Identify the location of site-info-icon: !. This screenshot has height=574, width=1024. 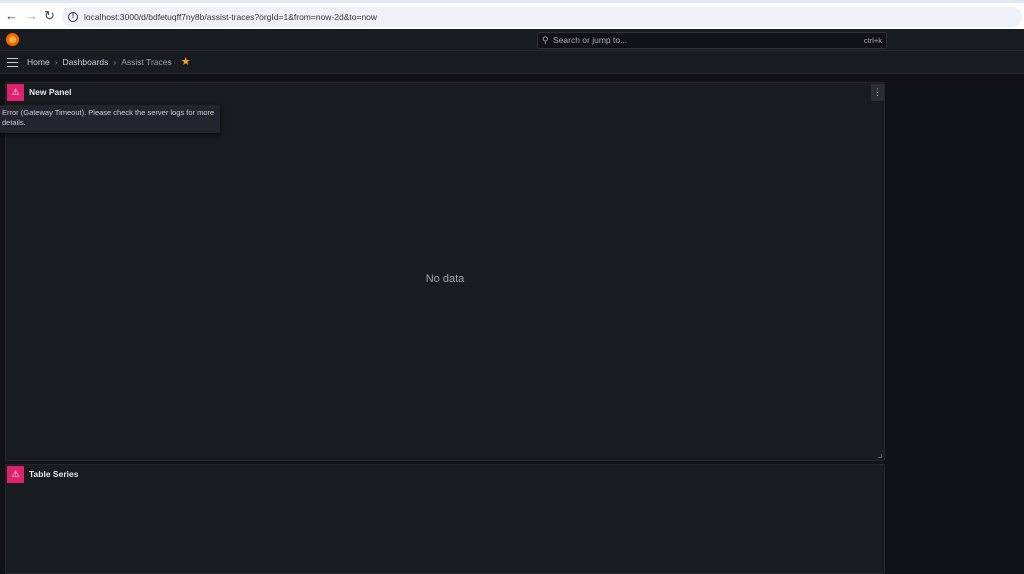
(73, 17).